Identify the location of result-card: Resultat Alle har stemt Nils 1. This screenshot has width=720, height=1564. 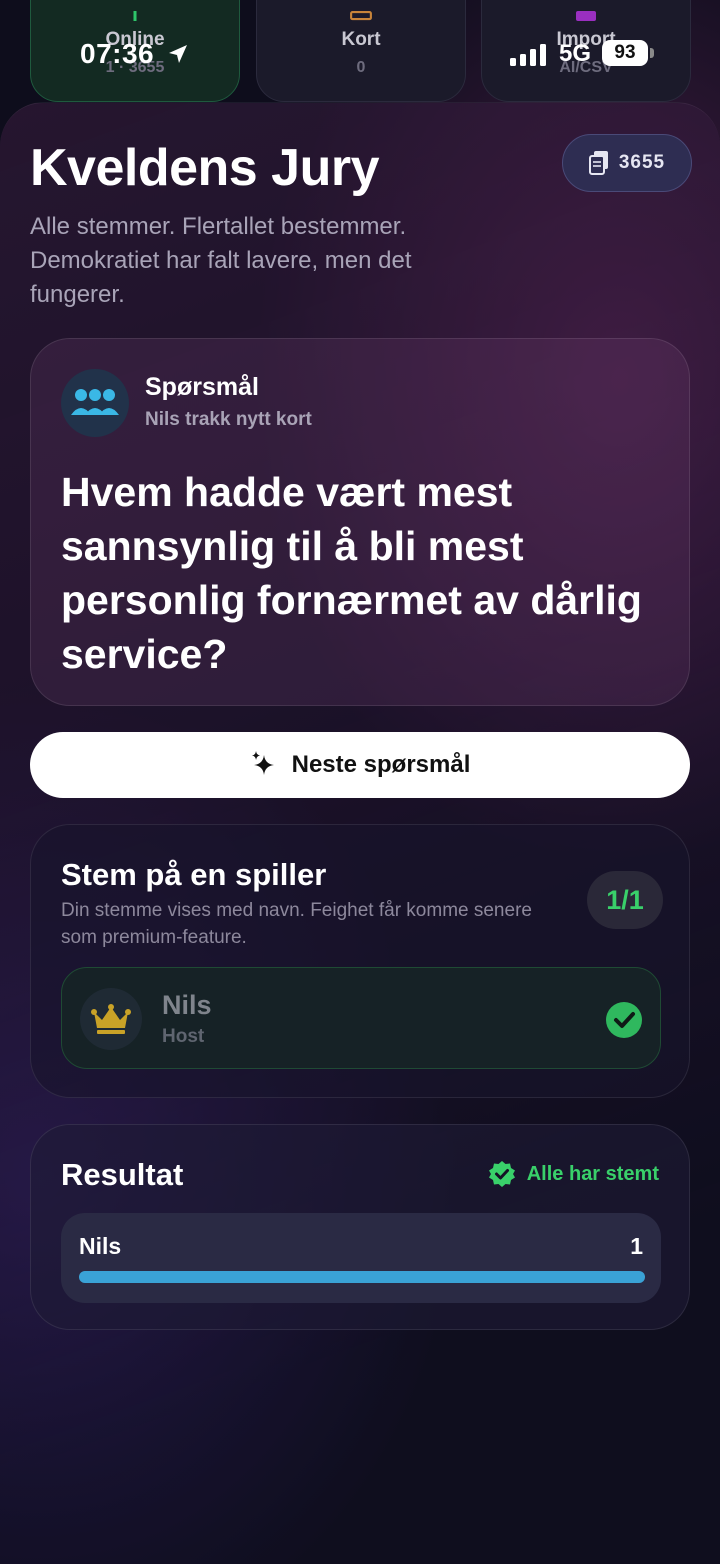
(360, 1227).